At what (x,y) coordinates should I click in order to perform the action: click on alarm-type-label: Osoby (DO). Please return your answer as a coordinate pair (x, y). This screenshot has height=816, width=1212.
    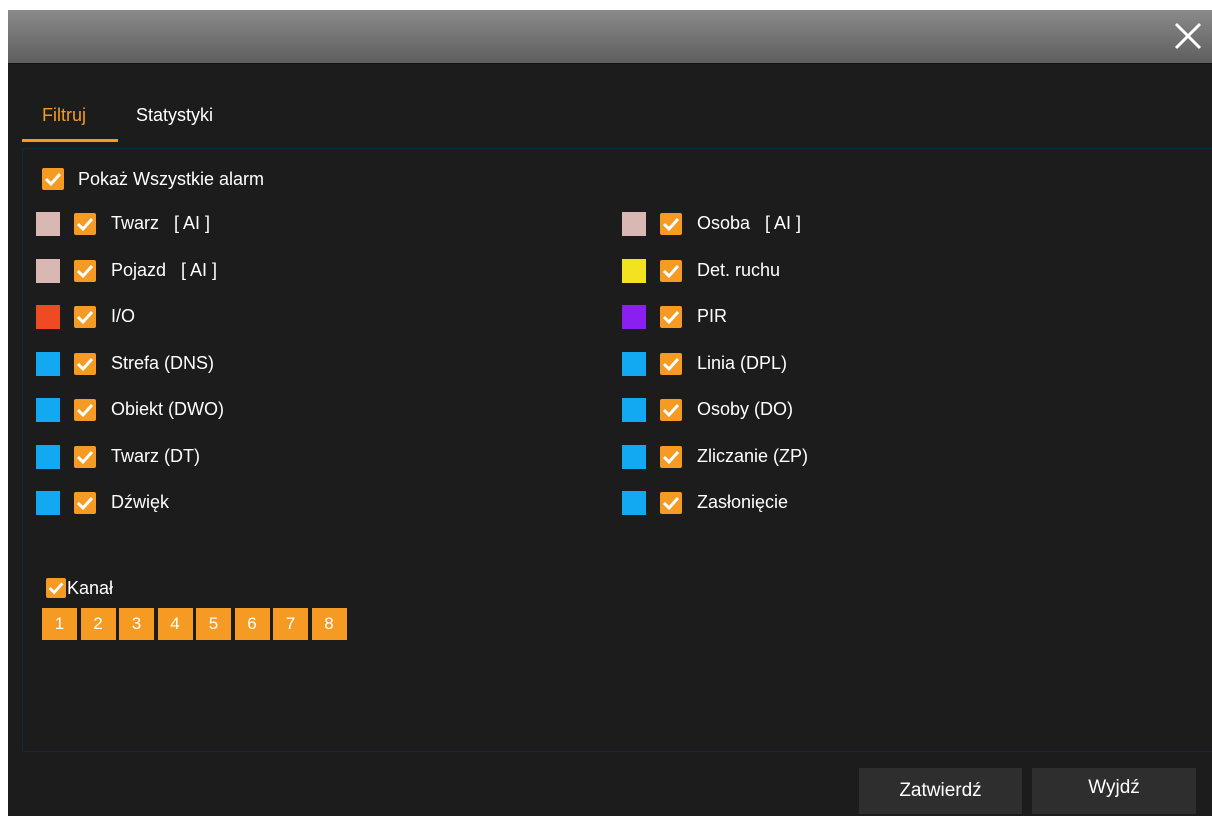
    Looking at the image, I should click on (745, 409).